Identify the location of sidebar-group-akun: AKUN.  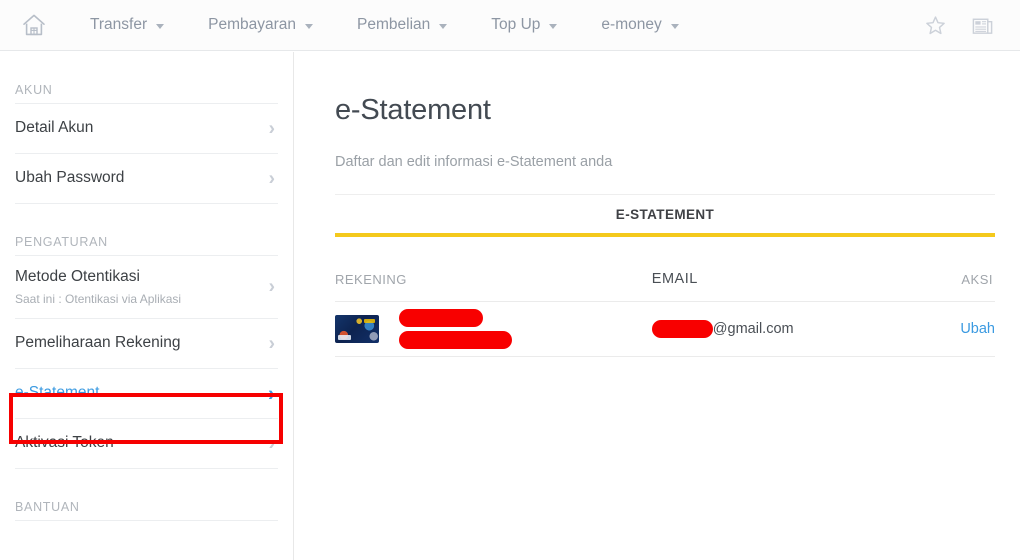
(146, 78).